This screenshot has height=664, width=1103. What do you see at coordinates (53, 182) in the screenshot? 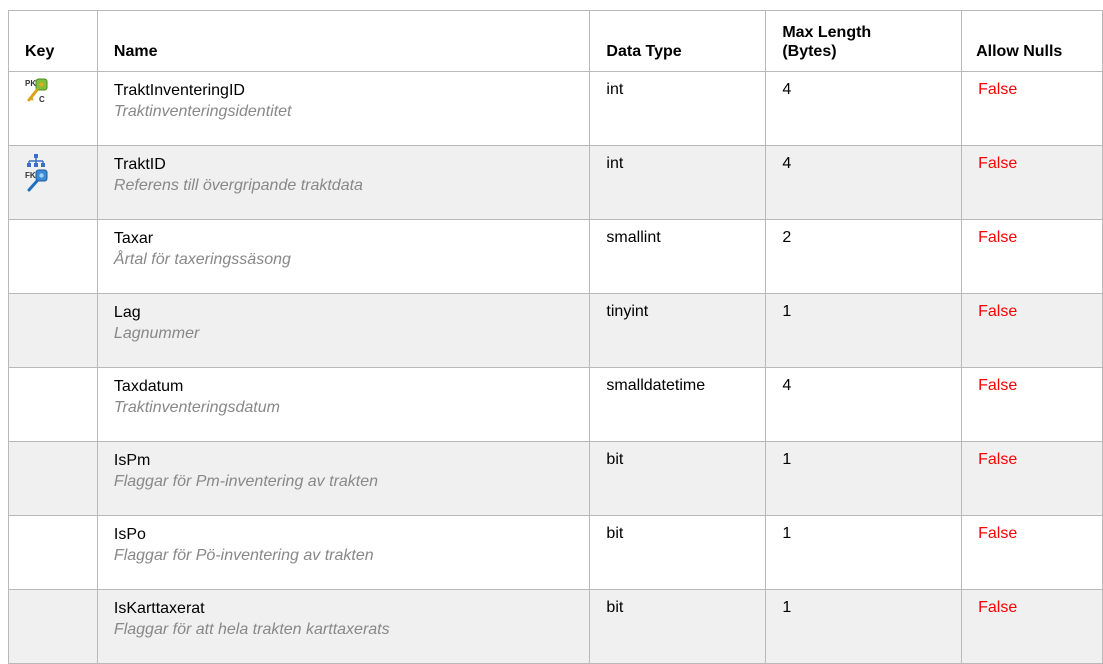
I see `key-cell: FK` at bounding box center [53, 182].